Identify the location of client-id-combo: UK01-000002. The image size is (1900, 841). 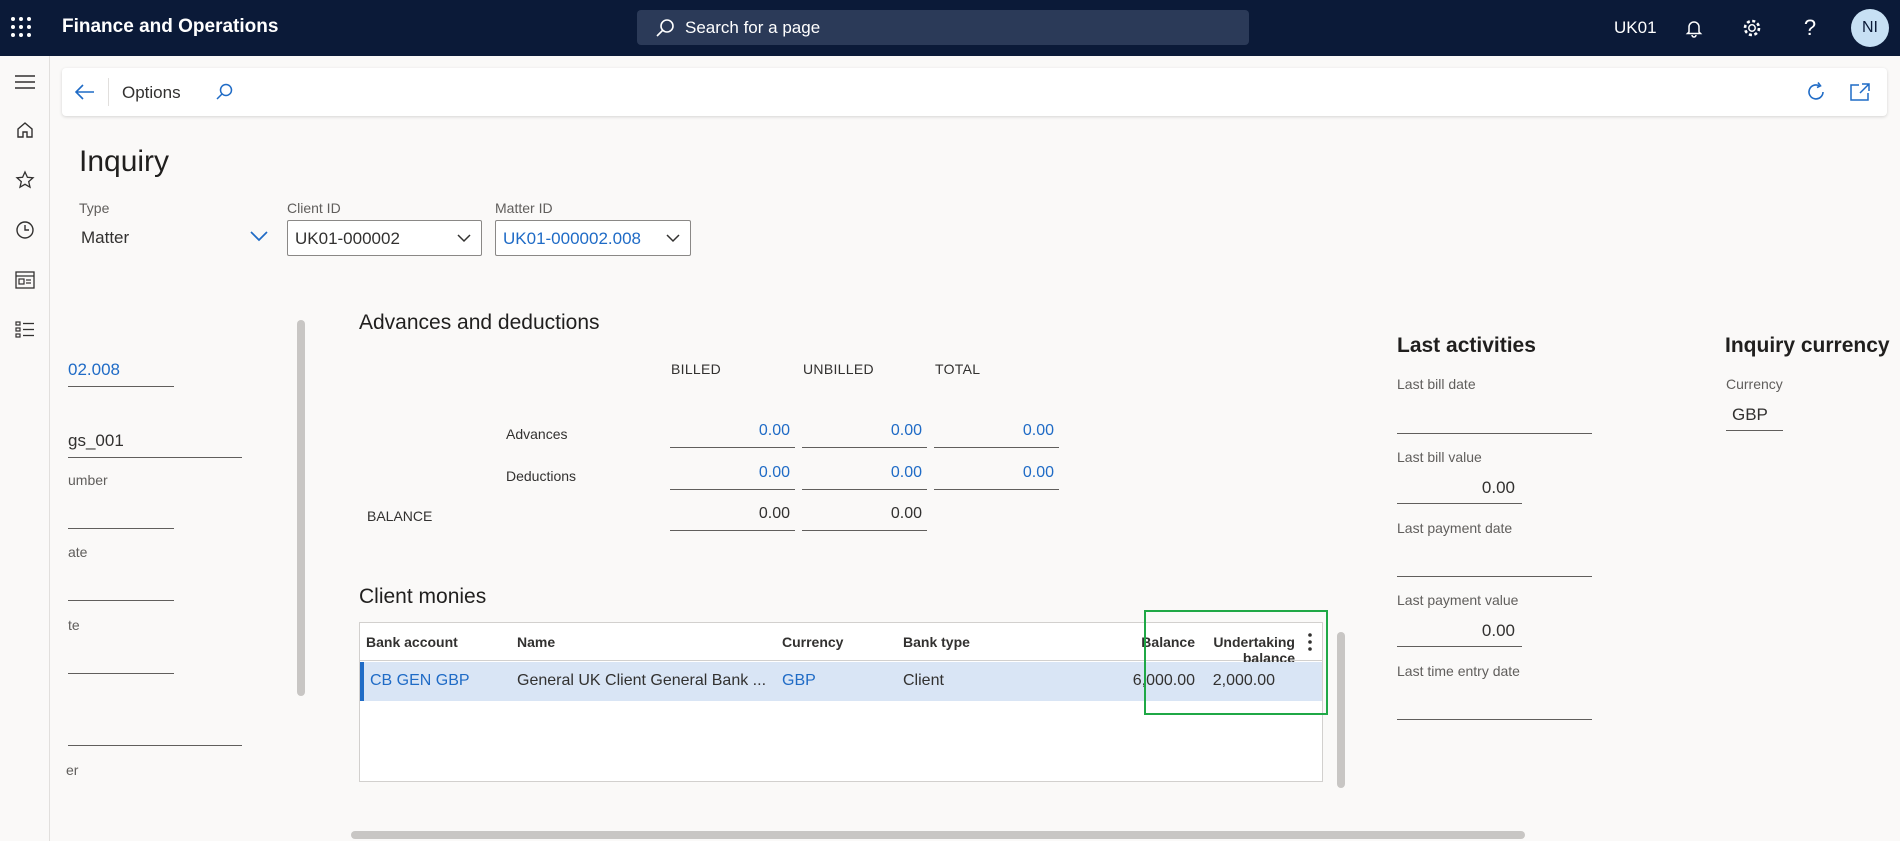
(384, 238).